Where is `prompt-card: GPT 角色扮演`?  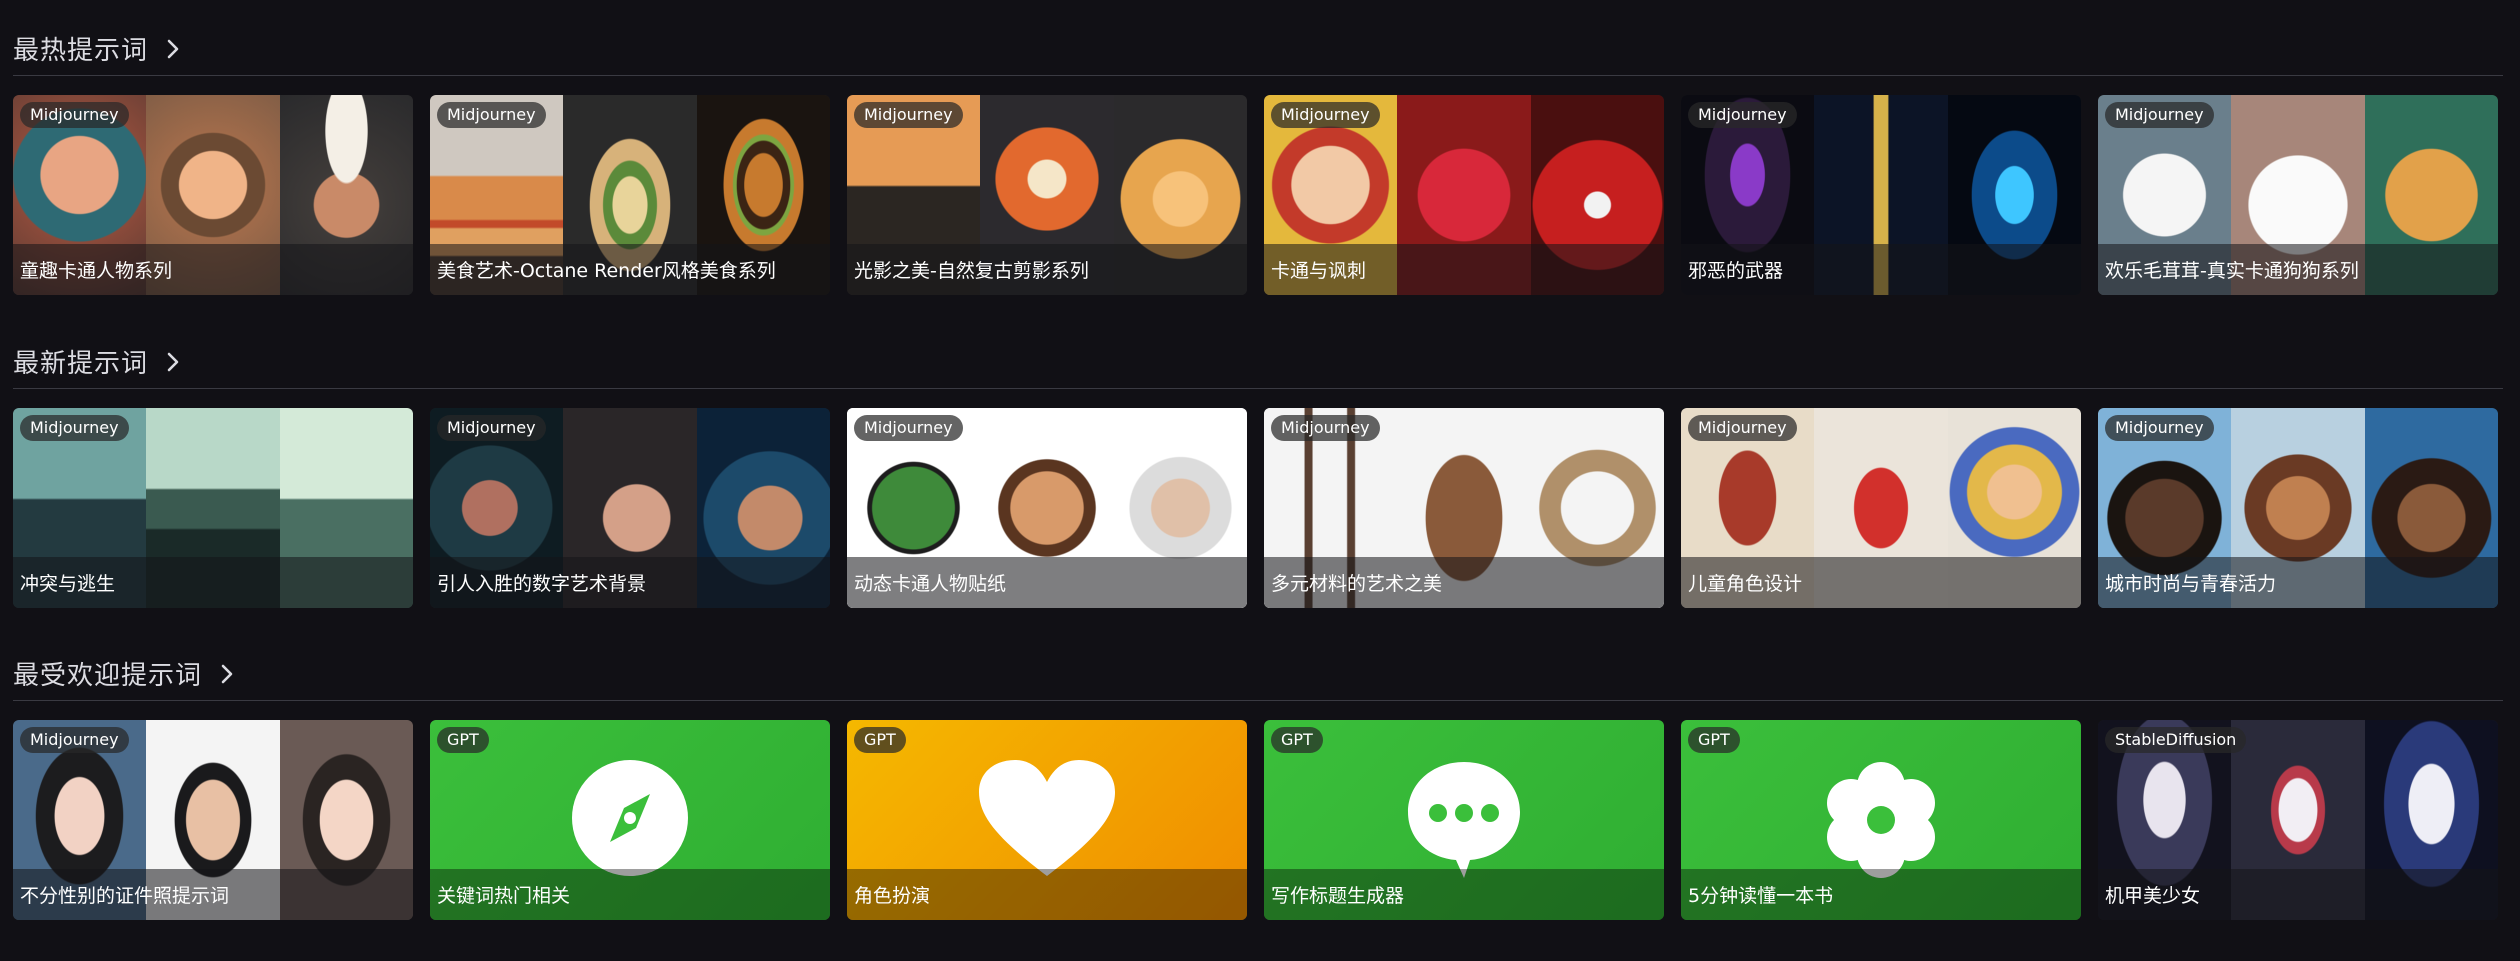 prompt-card: GPT 角色扮演 is located at coordinates (1047, 820).